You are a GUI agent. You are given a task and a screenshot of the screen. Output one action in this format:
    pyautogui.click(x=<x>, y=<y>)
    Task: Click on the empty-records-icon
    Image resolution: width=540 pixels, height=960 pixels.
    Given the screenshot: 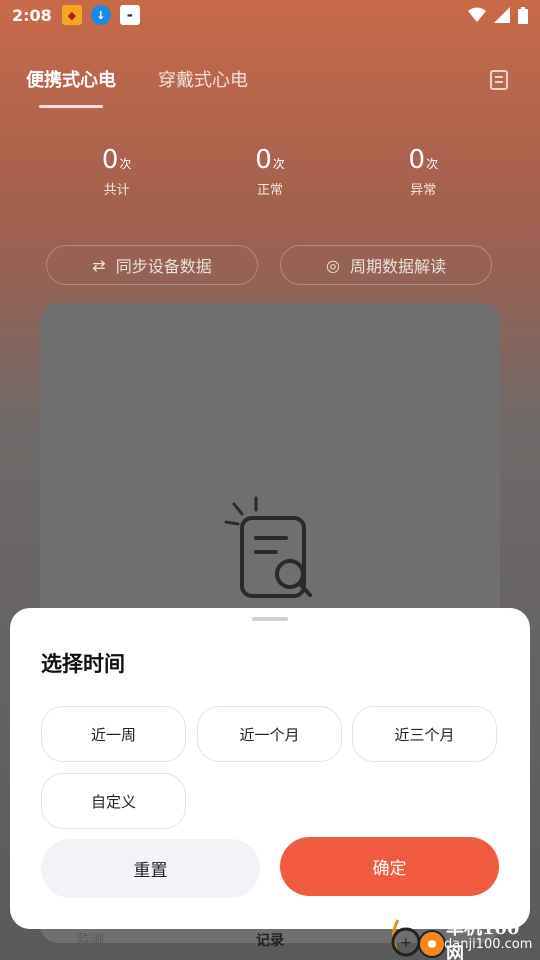 What is the action you would take?
    pyautogui.click(x=268, y=547)
    